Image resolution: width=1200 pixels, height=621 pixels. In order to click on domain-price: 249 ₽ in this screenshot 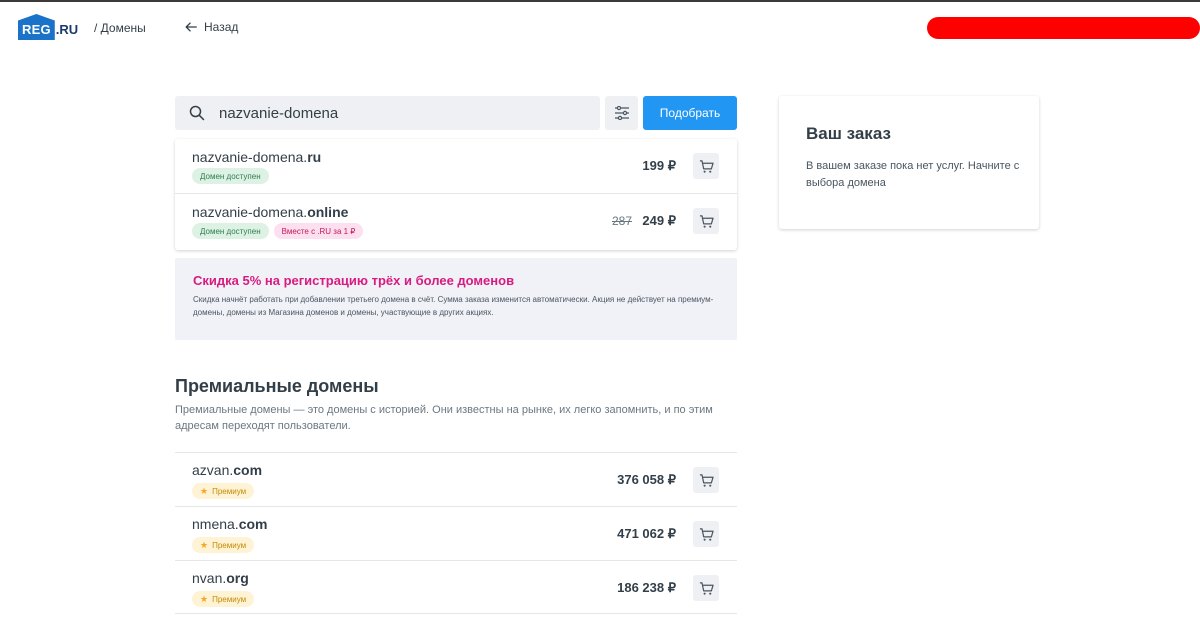, I will do `click(659, 220)`.